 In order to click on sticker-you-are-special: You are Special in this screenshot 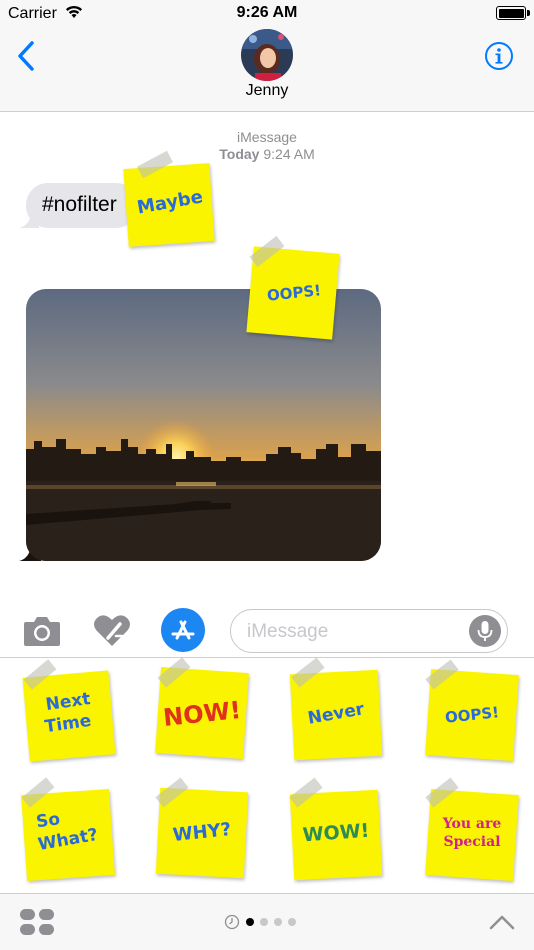, I will do `click(472, 829)`.